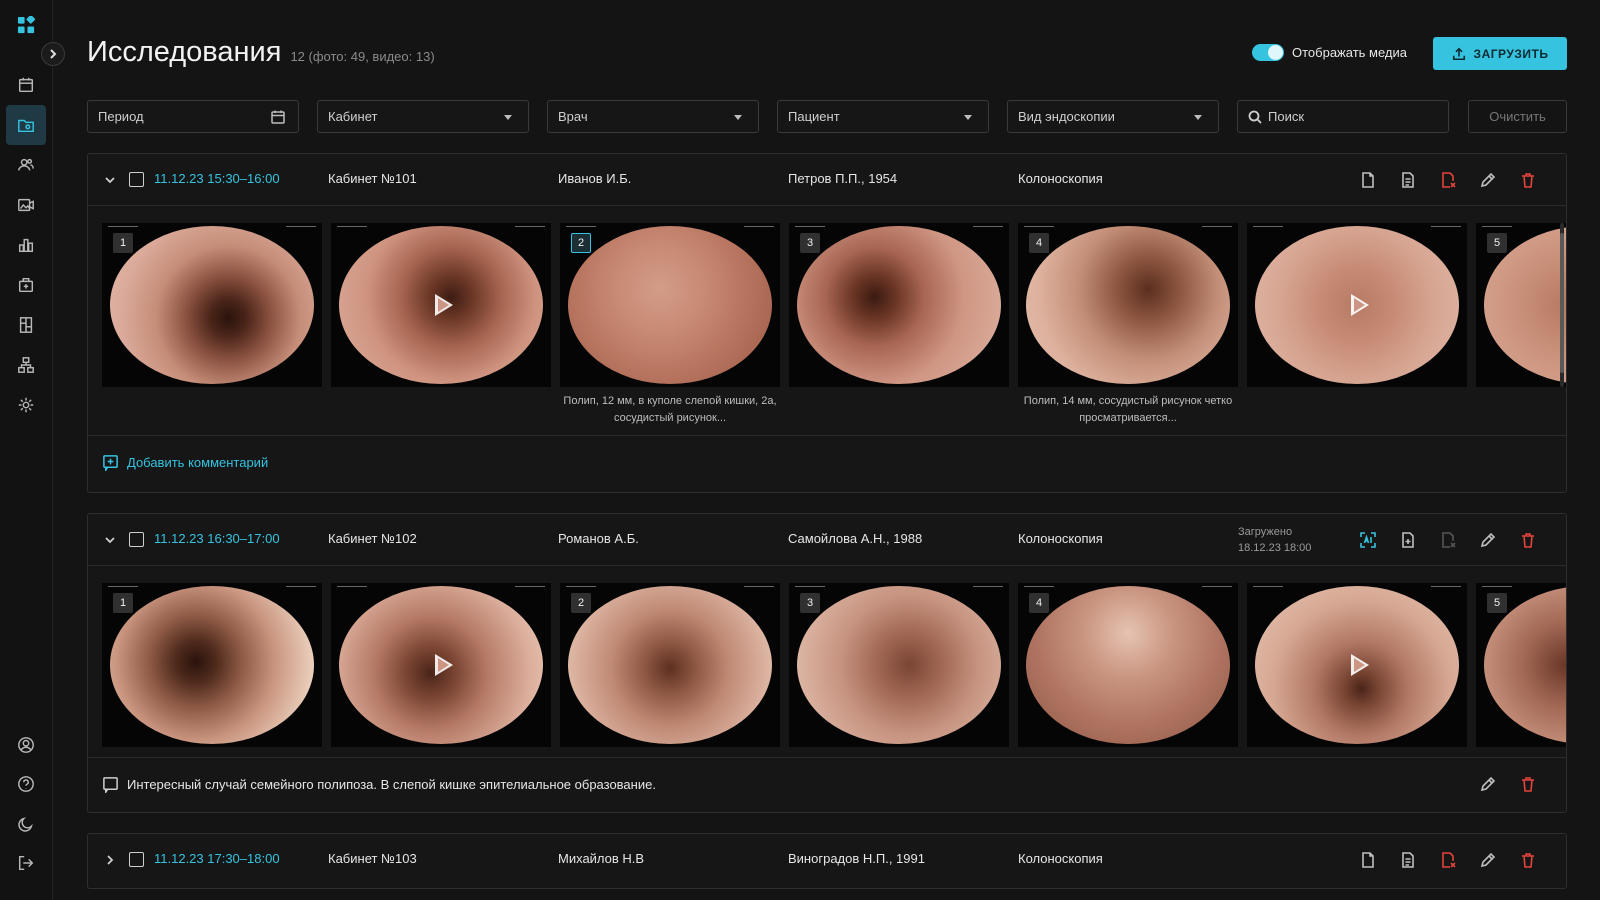 The height and width of the screenshot is (900, 1600). Describe the element at coordinates (26, 245) in the screenshot. I see `sidebar-item-reports` at that location.